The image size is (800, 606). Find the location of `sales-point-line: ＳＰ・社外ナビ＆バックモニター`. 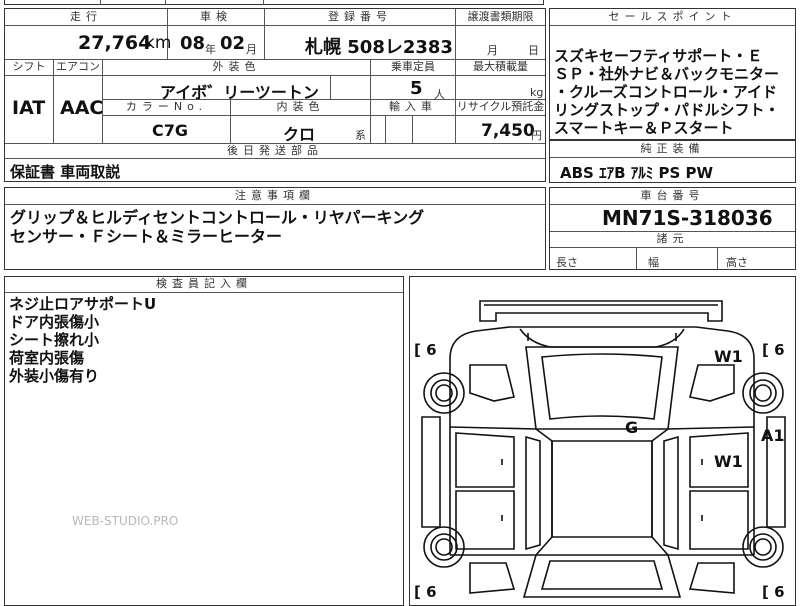

sales-point-line: ＳＰ・社外ナビ＆バックモニター is located at coordinates (667, 74).